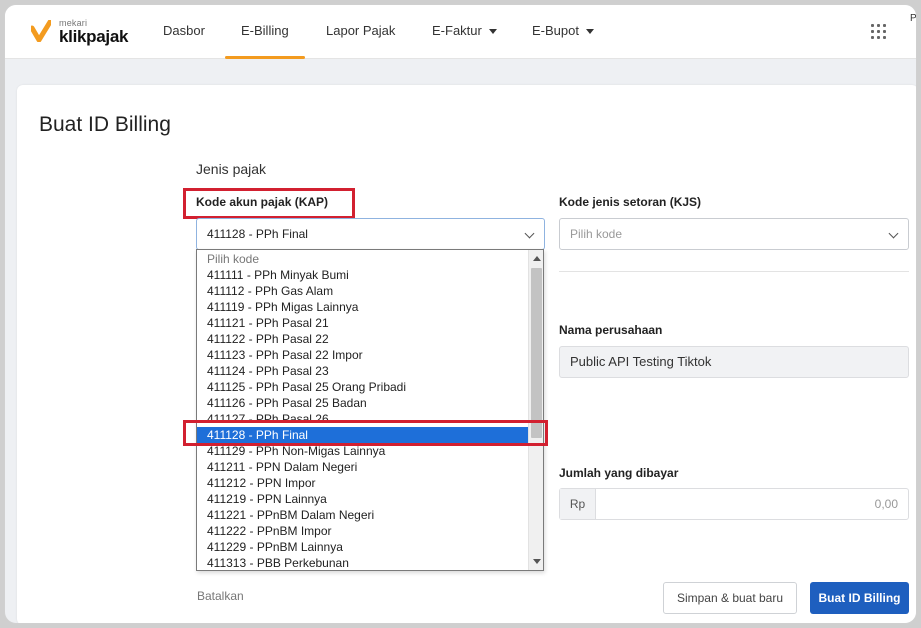 This screenshot has height=628, width=921. Describe the element at coordinates (105, 124) in the screenshot. I see `page-title: Buat ID Billing` at that location.